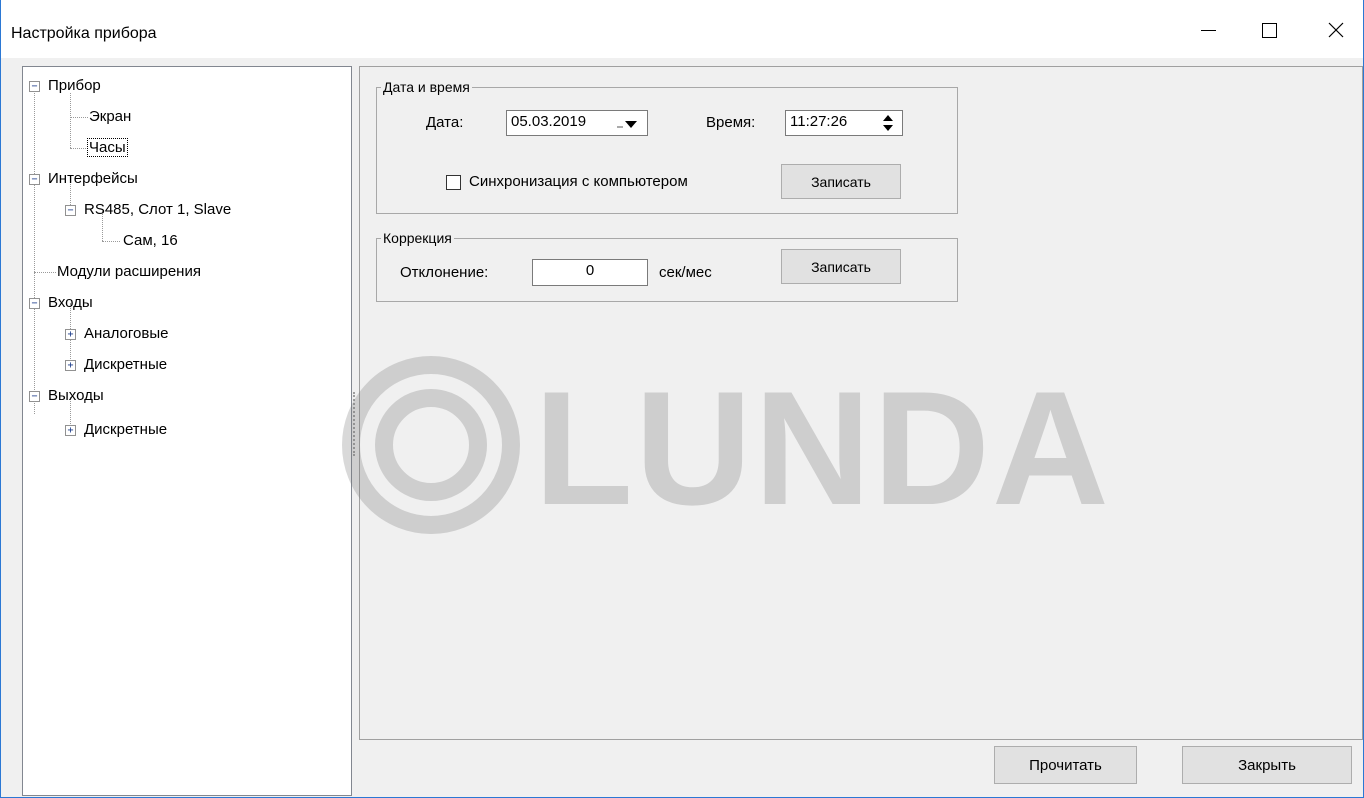 This screenshot has width=1364, height=798. Describe the element at coordinates (150, 241) in the screenshot. I see `tree-node-self: Сам, 16` at that location.